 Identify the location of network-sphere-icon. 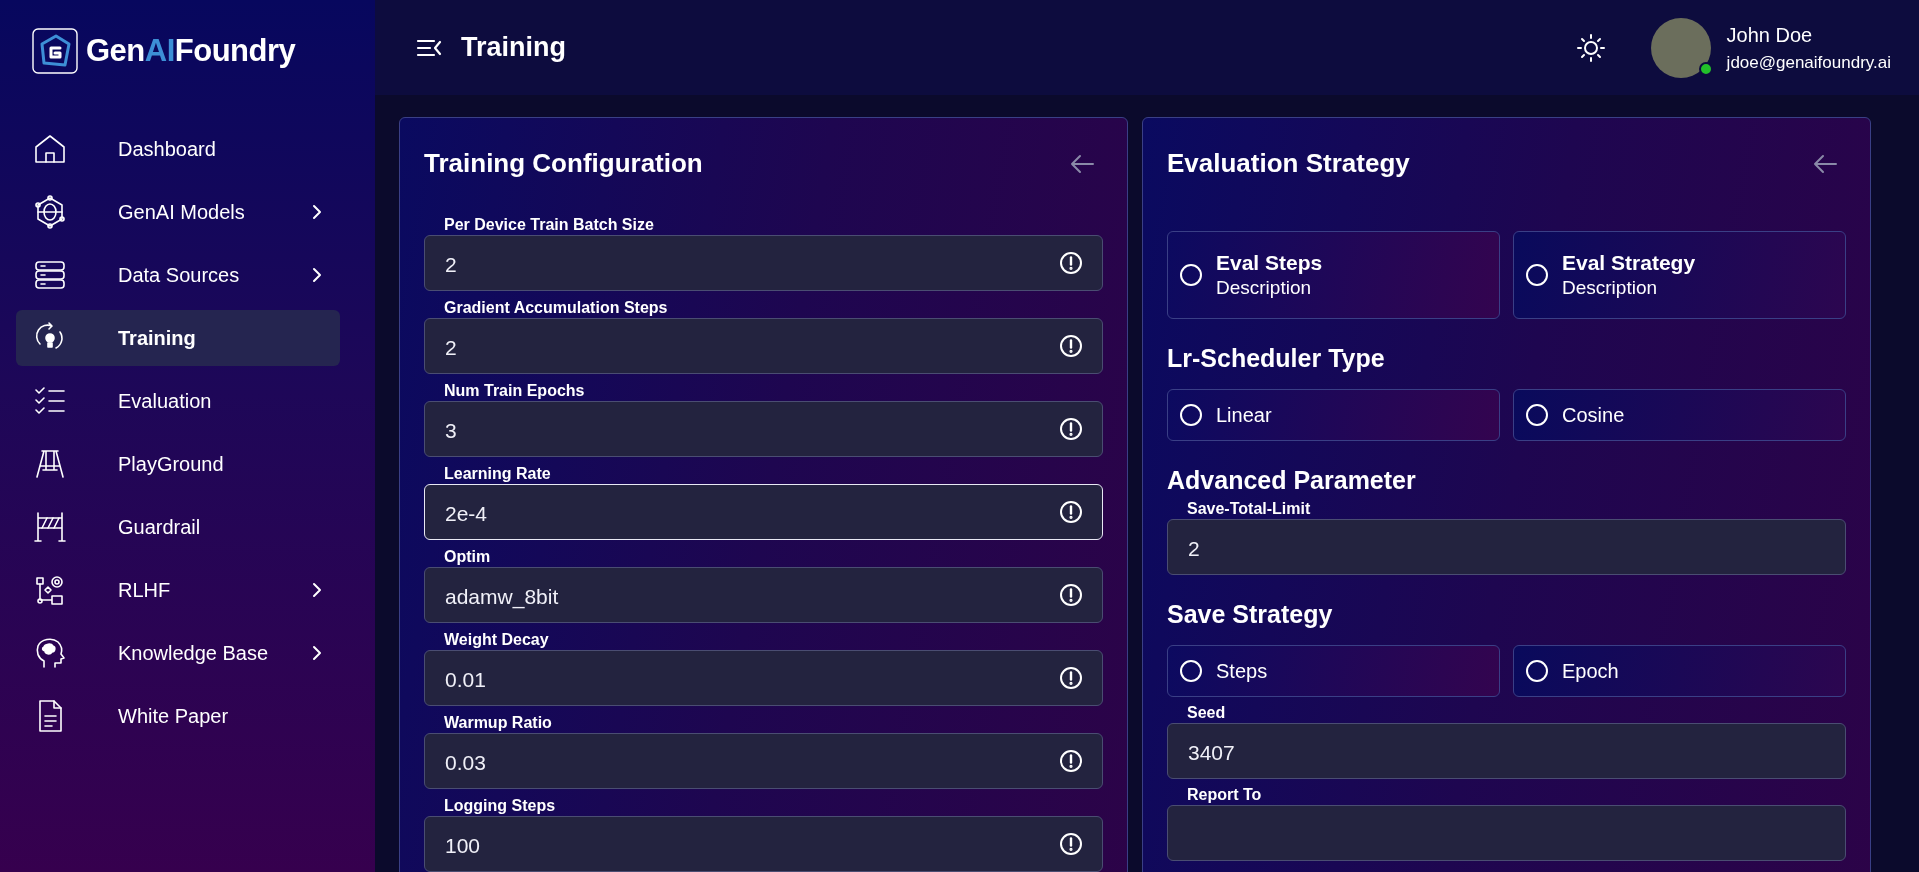
(50, 211).